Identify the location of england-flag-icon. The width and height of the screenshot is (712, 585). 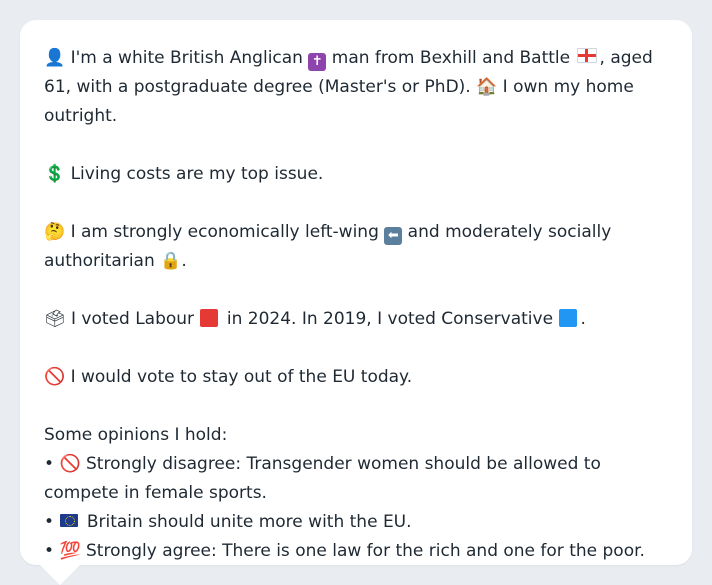
(586, 55).